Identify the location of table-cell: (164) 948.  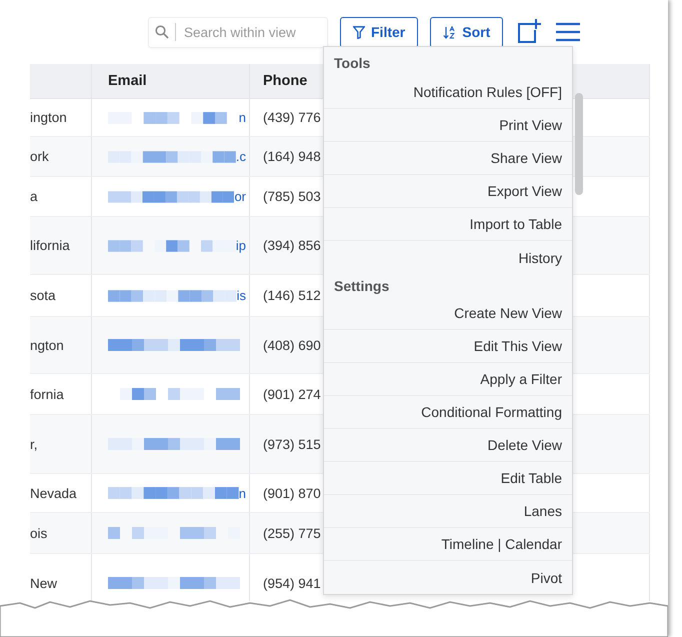
(292, 156).